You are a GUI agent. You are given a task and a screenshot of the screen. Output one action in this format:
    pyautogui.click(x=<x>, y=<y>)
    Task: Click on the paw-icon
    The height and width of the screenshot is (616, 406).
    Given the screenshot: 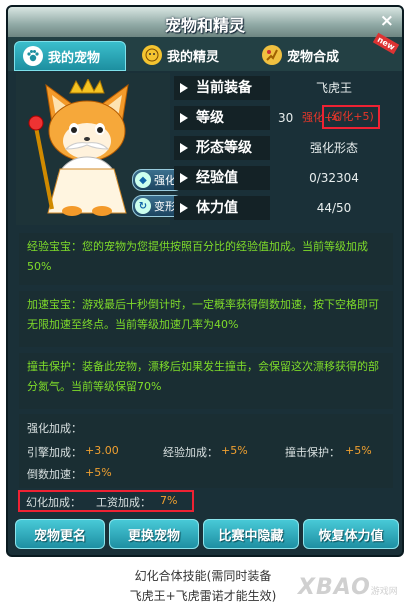 What is the action you would take?
    pyautogui.click(x=33, y=56)
    